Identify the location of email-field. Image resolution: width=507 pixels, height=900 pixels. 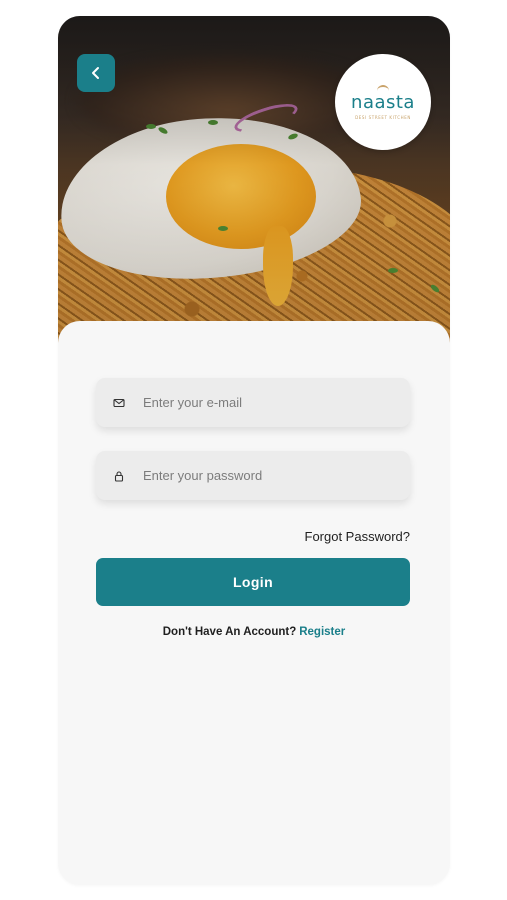
(253, 402).